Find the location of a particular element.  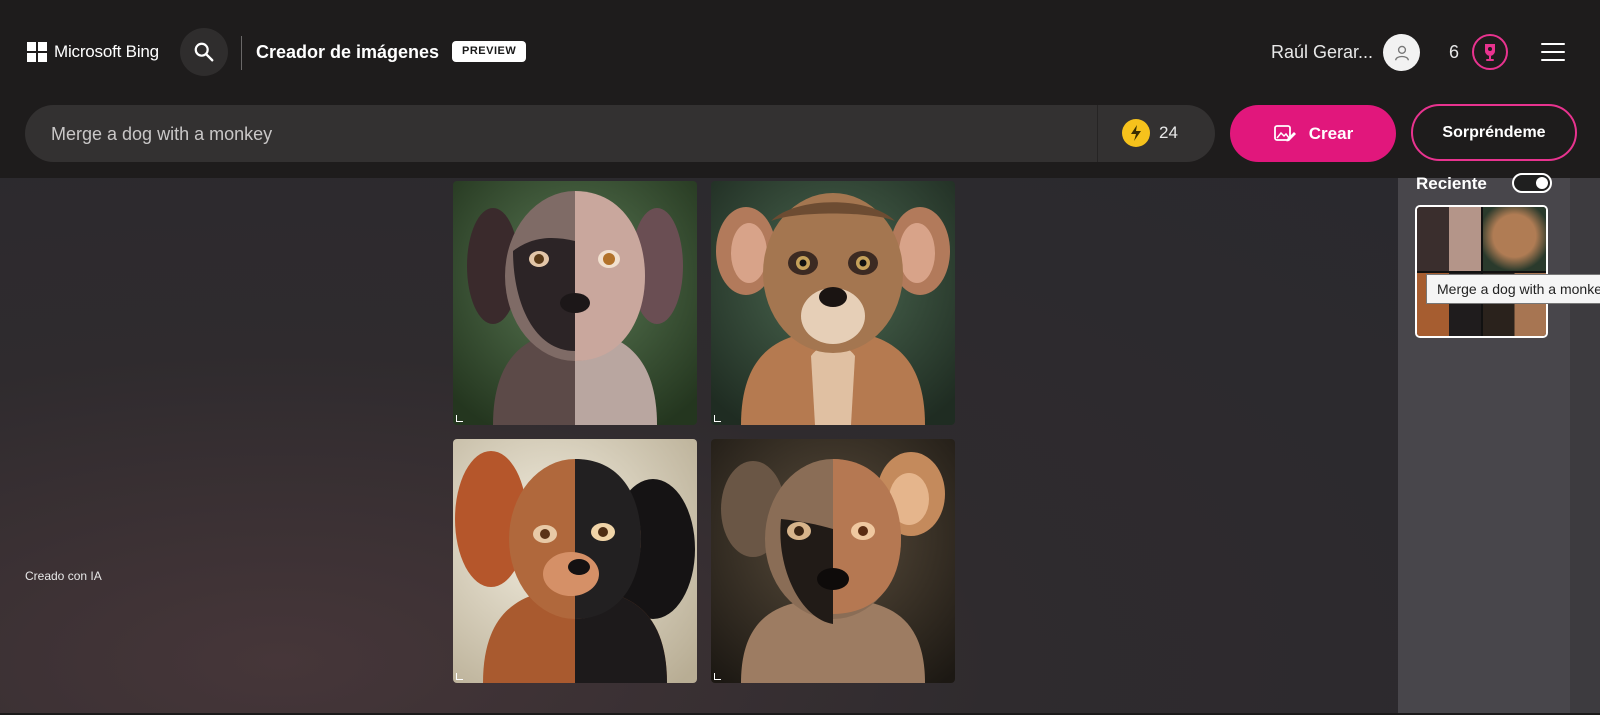

boost-count: 24 is located at coordinates (1168, 132).